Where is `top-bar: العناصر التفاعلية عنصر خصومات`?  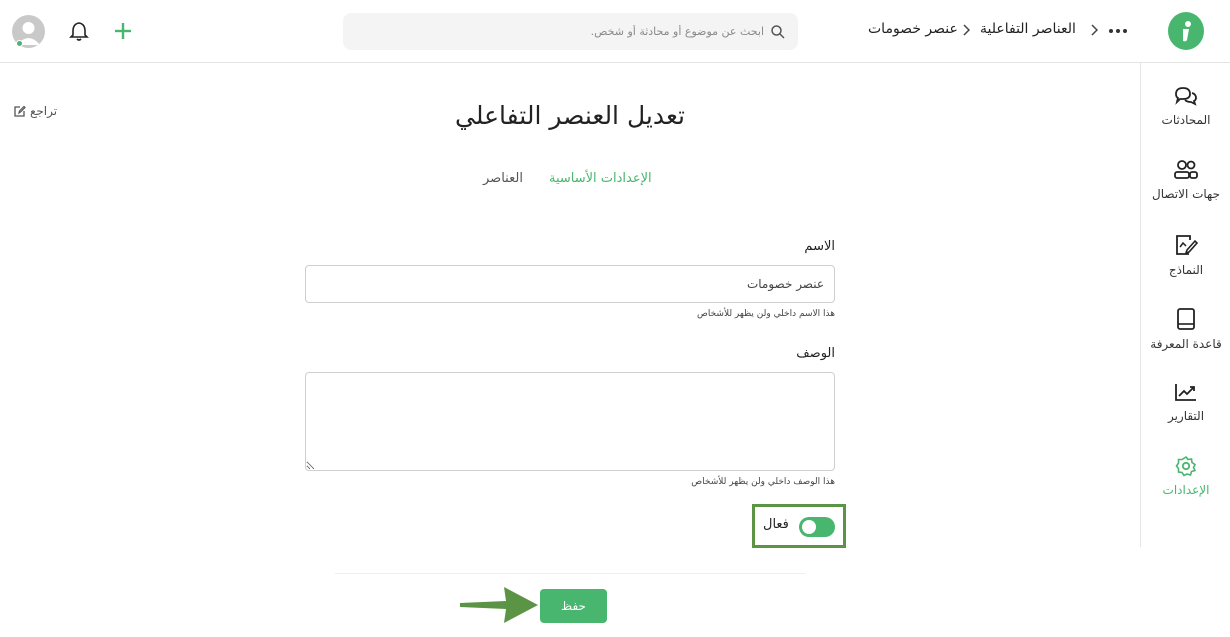 top-bar: العناصر التفاعلية عنصر خصومات is located at coordinates (615, 31).